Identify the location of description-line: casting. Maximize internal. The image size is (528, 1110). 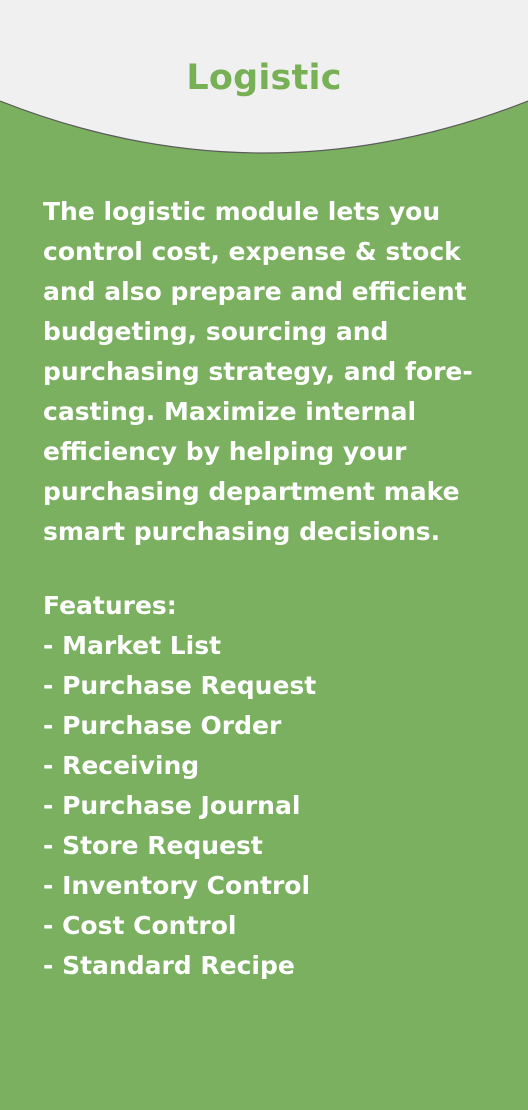
(230, 411).